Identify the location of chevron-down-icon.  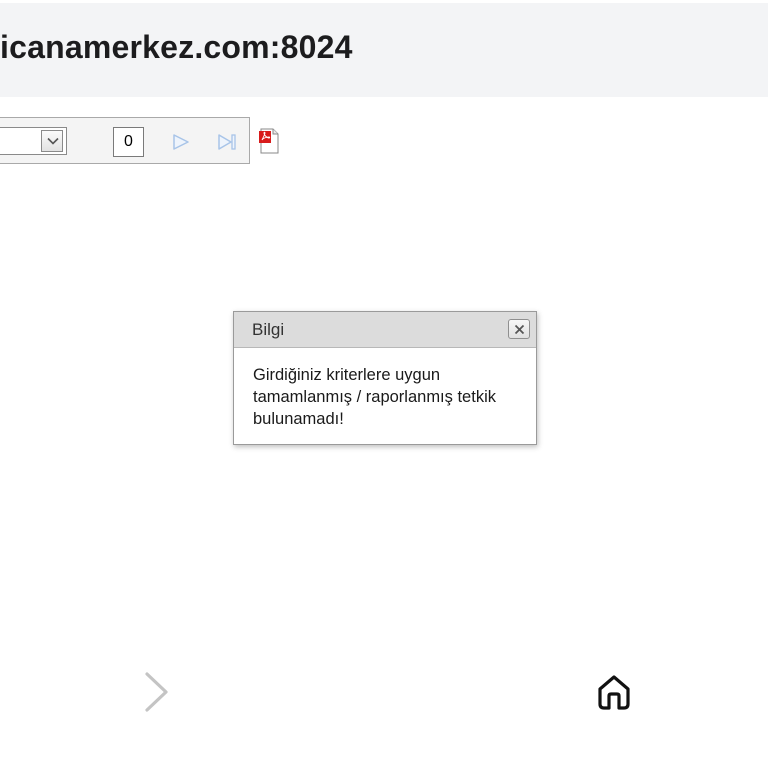
(53, 141).